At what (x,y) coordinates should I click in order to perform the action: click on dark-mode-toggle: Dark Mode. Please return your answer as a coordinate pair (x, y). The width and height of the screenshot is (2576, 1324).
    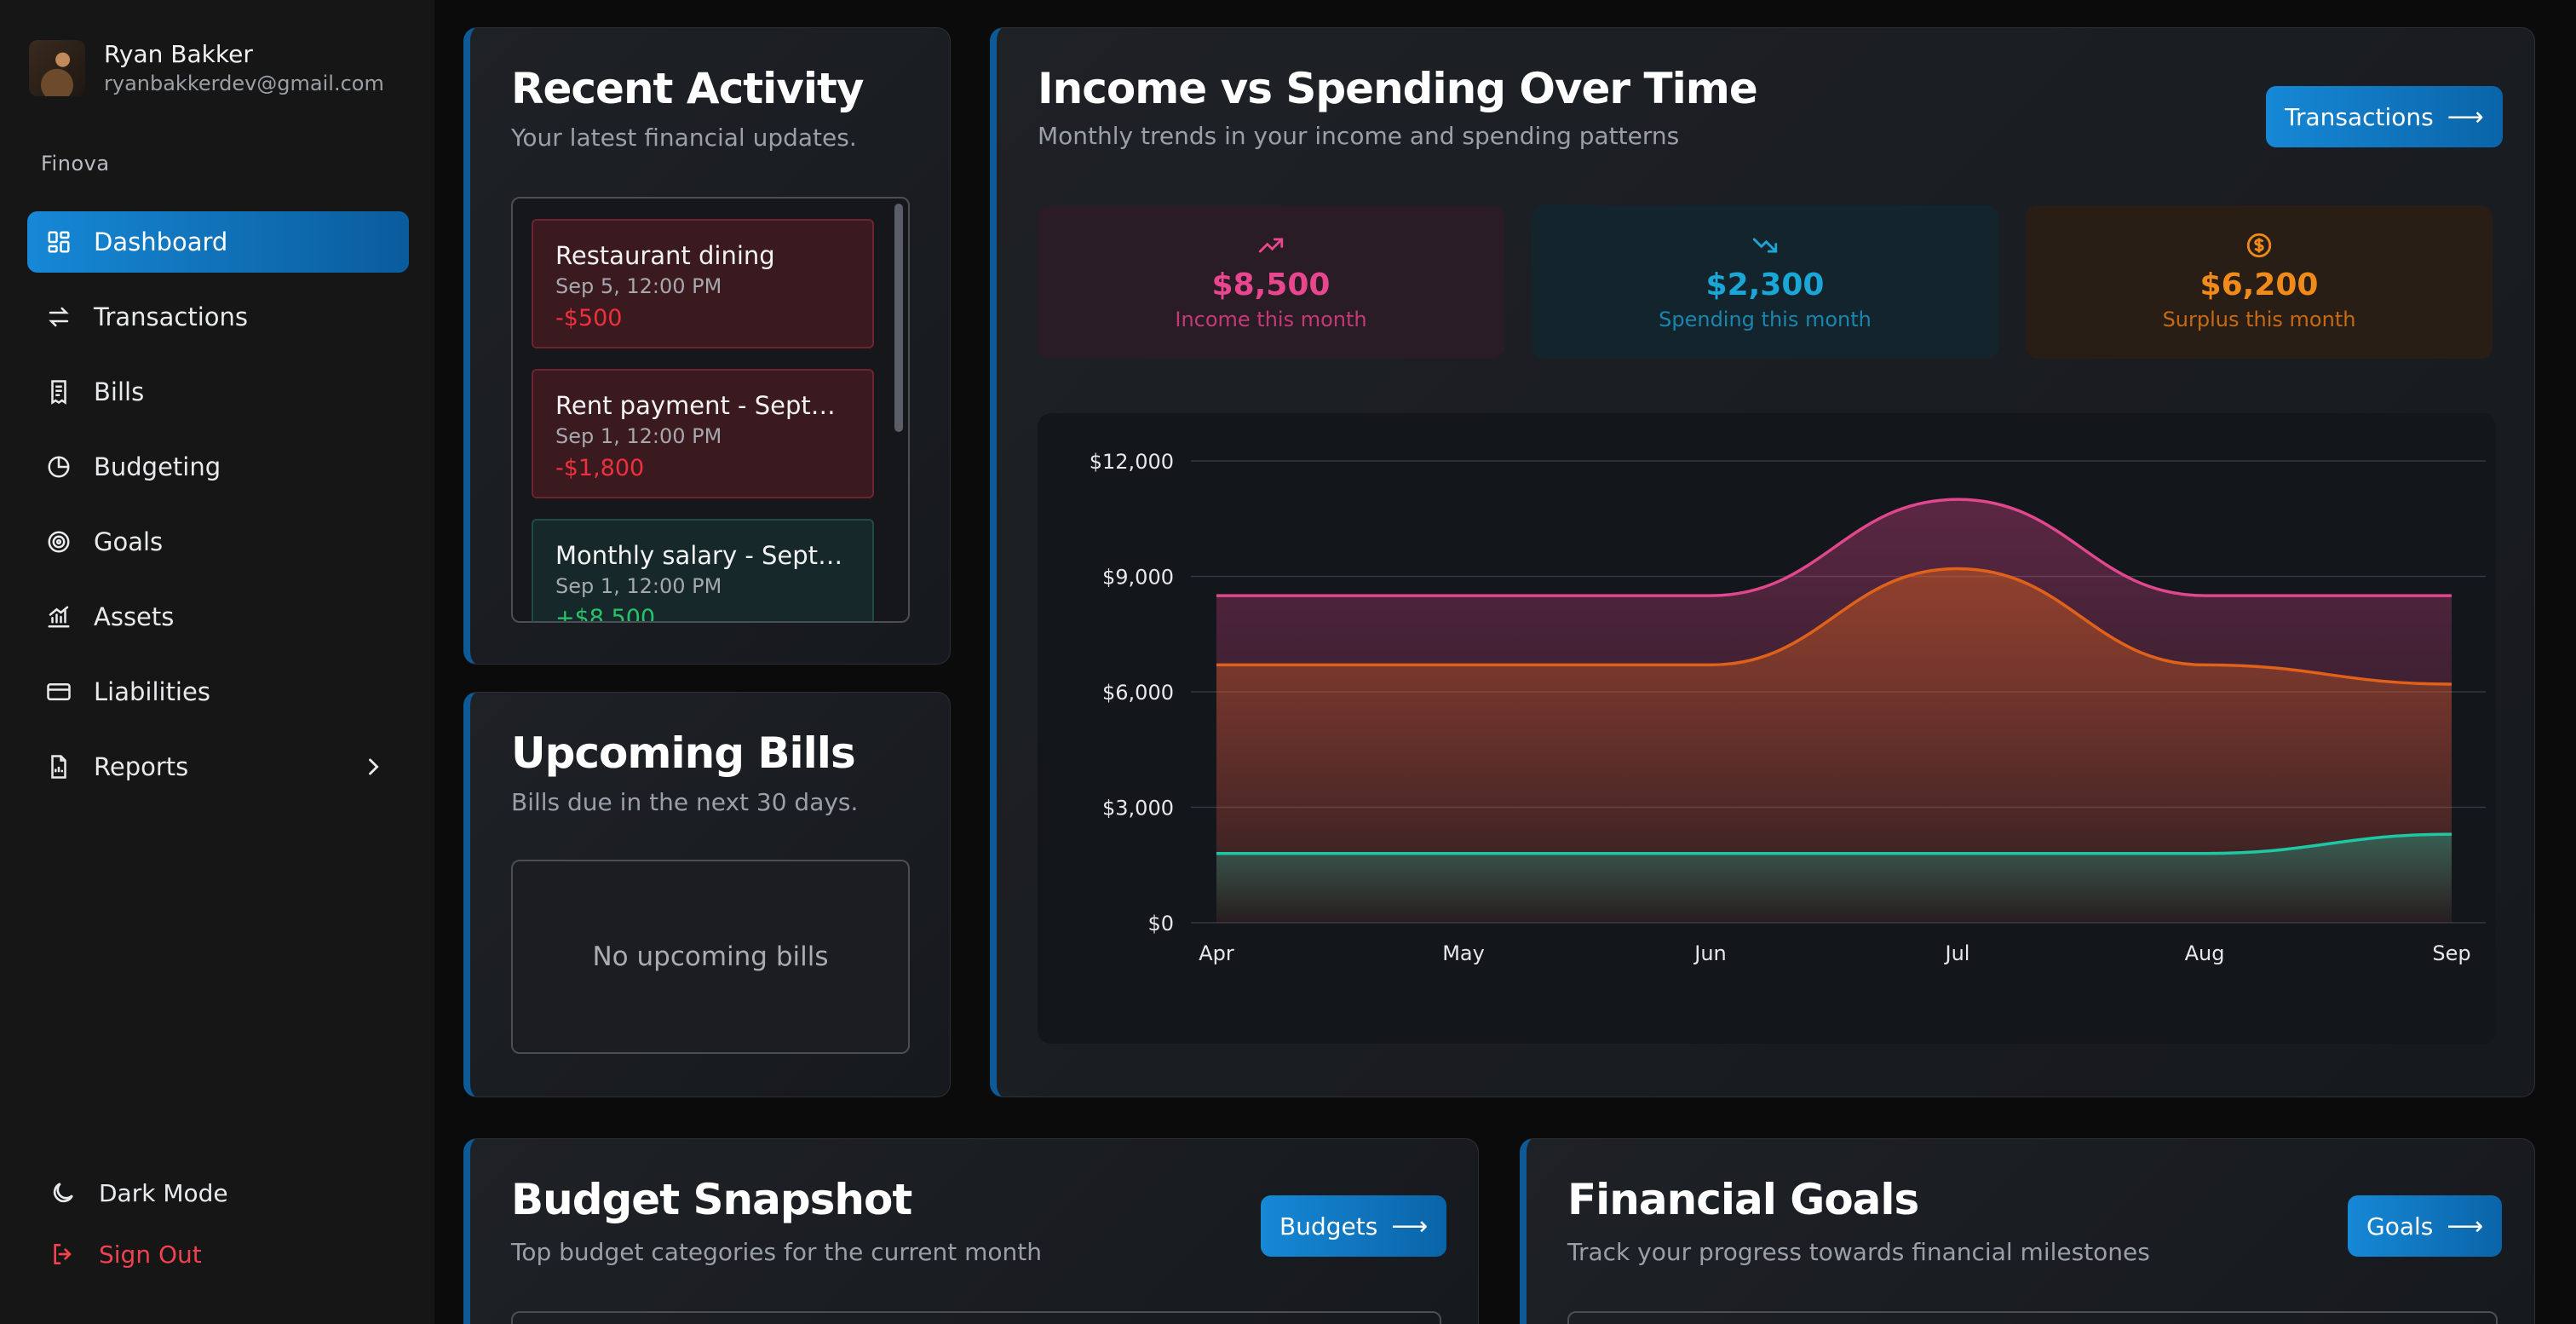
    Looking at the image, I should click on (139, 1193).